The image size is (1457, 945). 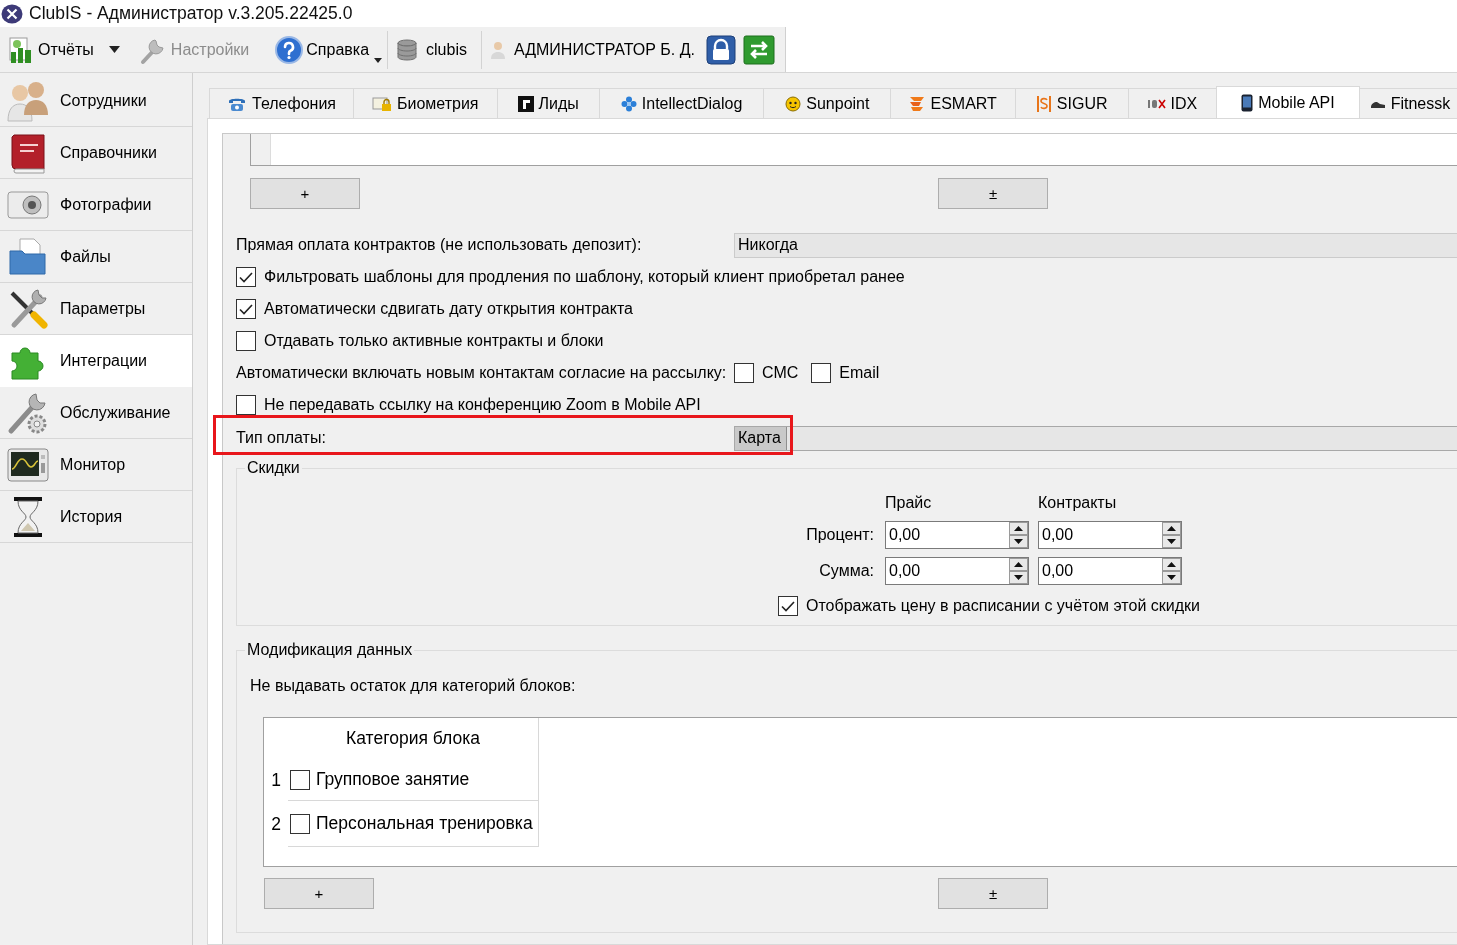 What do you see at coordinates (917, 103) in the screenshot?
I see `chevron-logo-icon` at bounding box center [917, 103].